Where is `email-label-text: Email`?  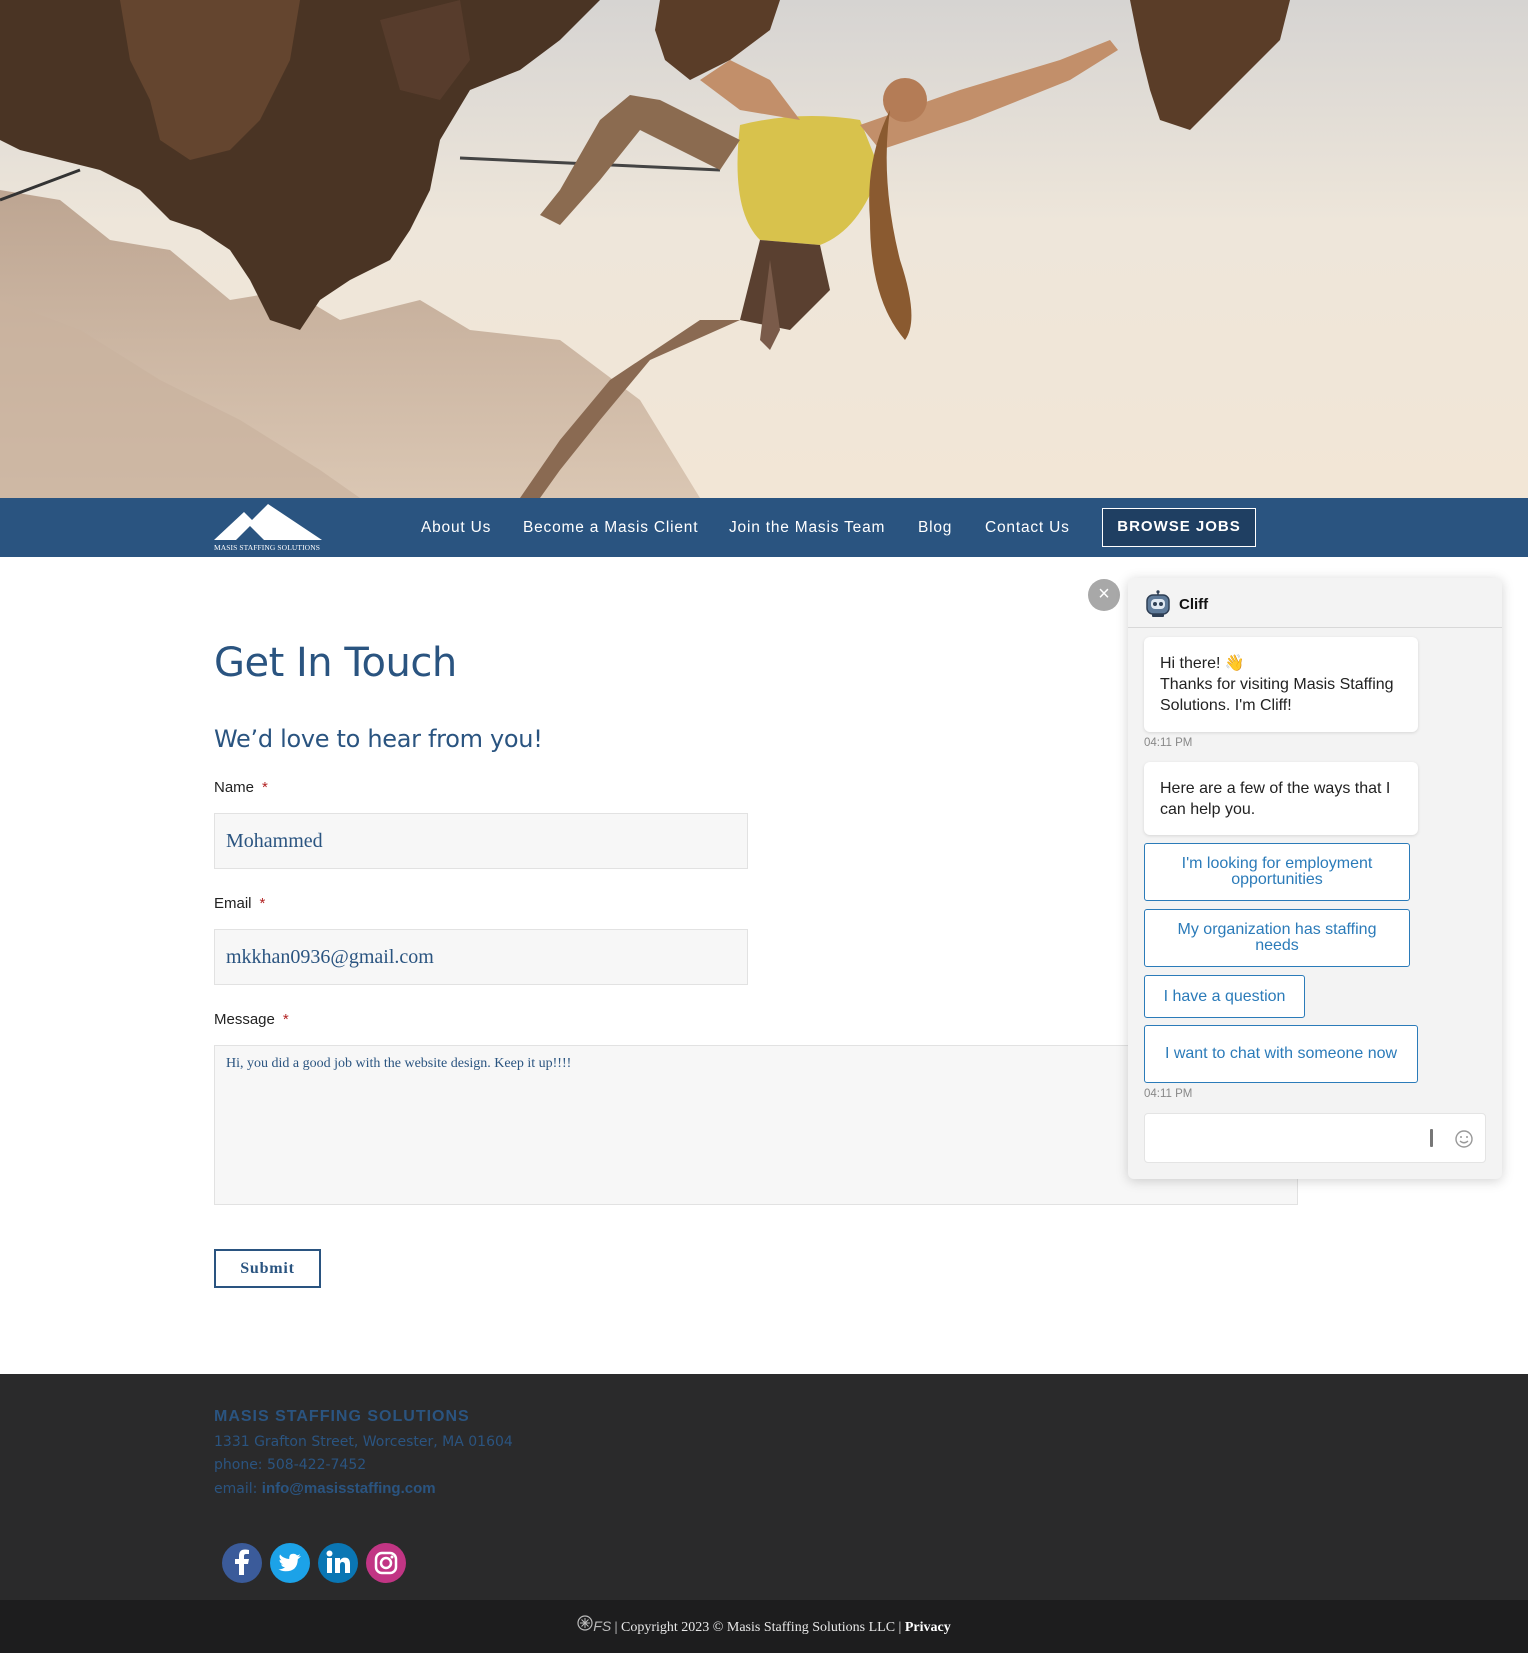 email-label-text: Email is located at coordinates (233, 903).